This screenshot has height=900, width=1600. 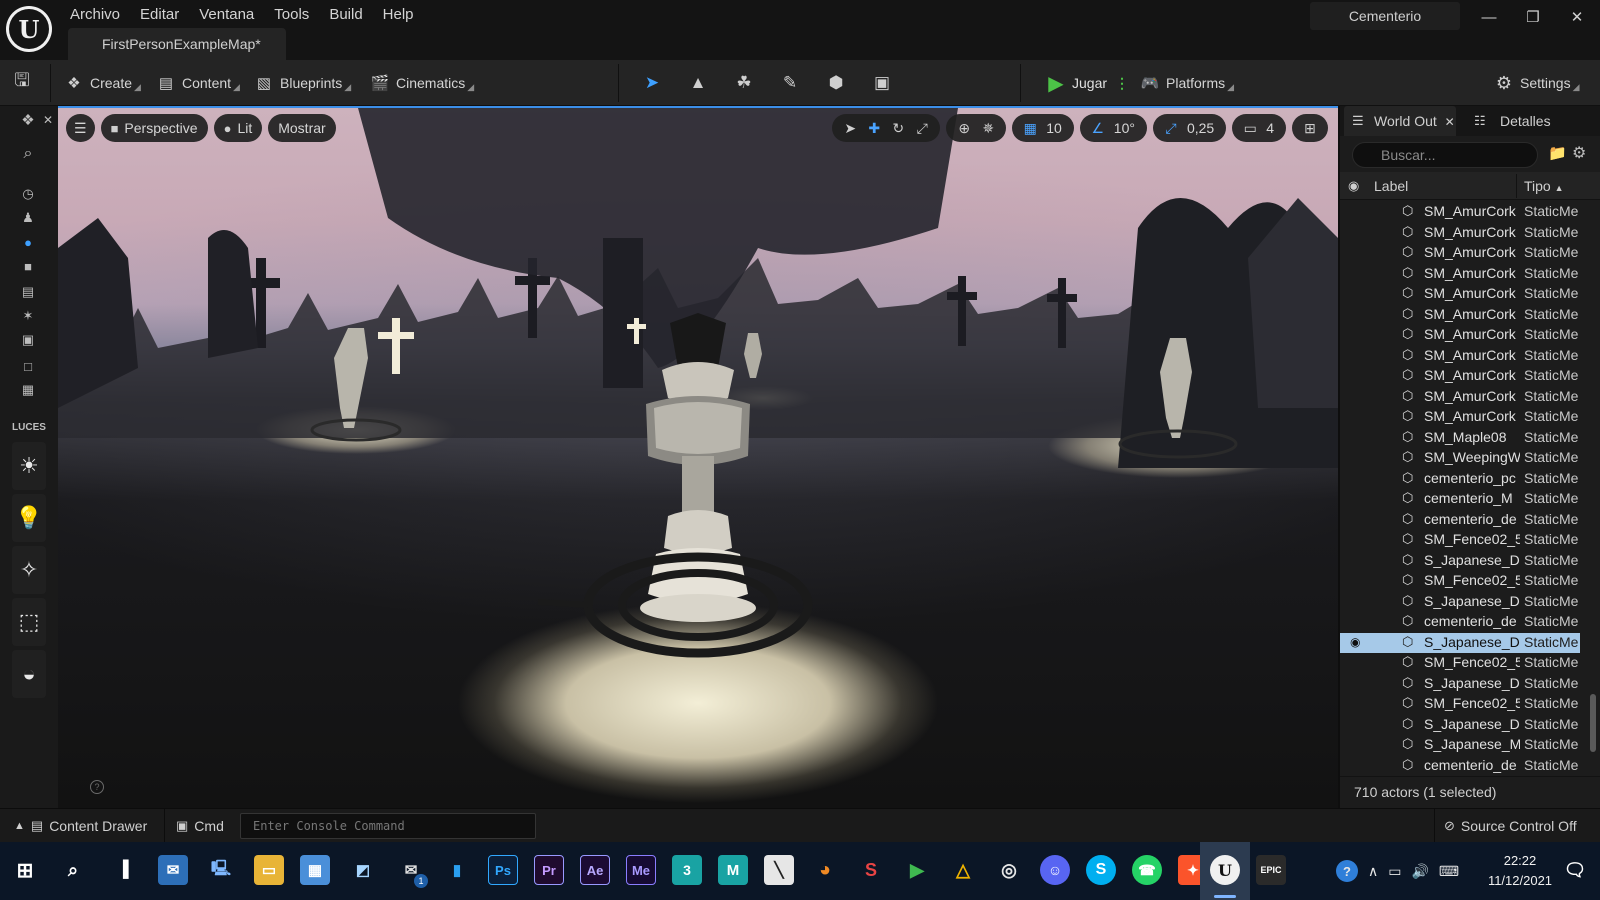 I want to click on scale-tool-icon: ⤢, so click(x=922, y=128).